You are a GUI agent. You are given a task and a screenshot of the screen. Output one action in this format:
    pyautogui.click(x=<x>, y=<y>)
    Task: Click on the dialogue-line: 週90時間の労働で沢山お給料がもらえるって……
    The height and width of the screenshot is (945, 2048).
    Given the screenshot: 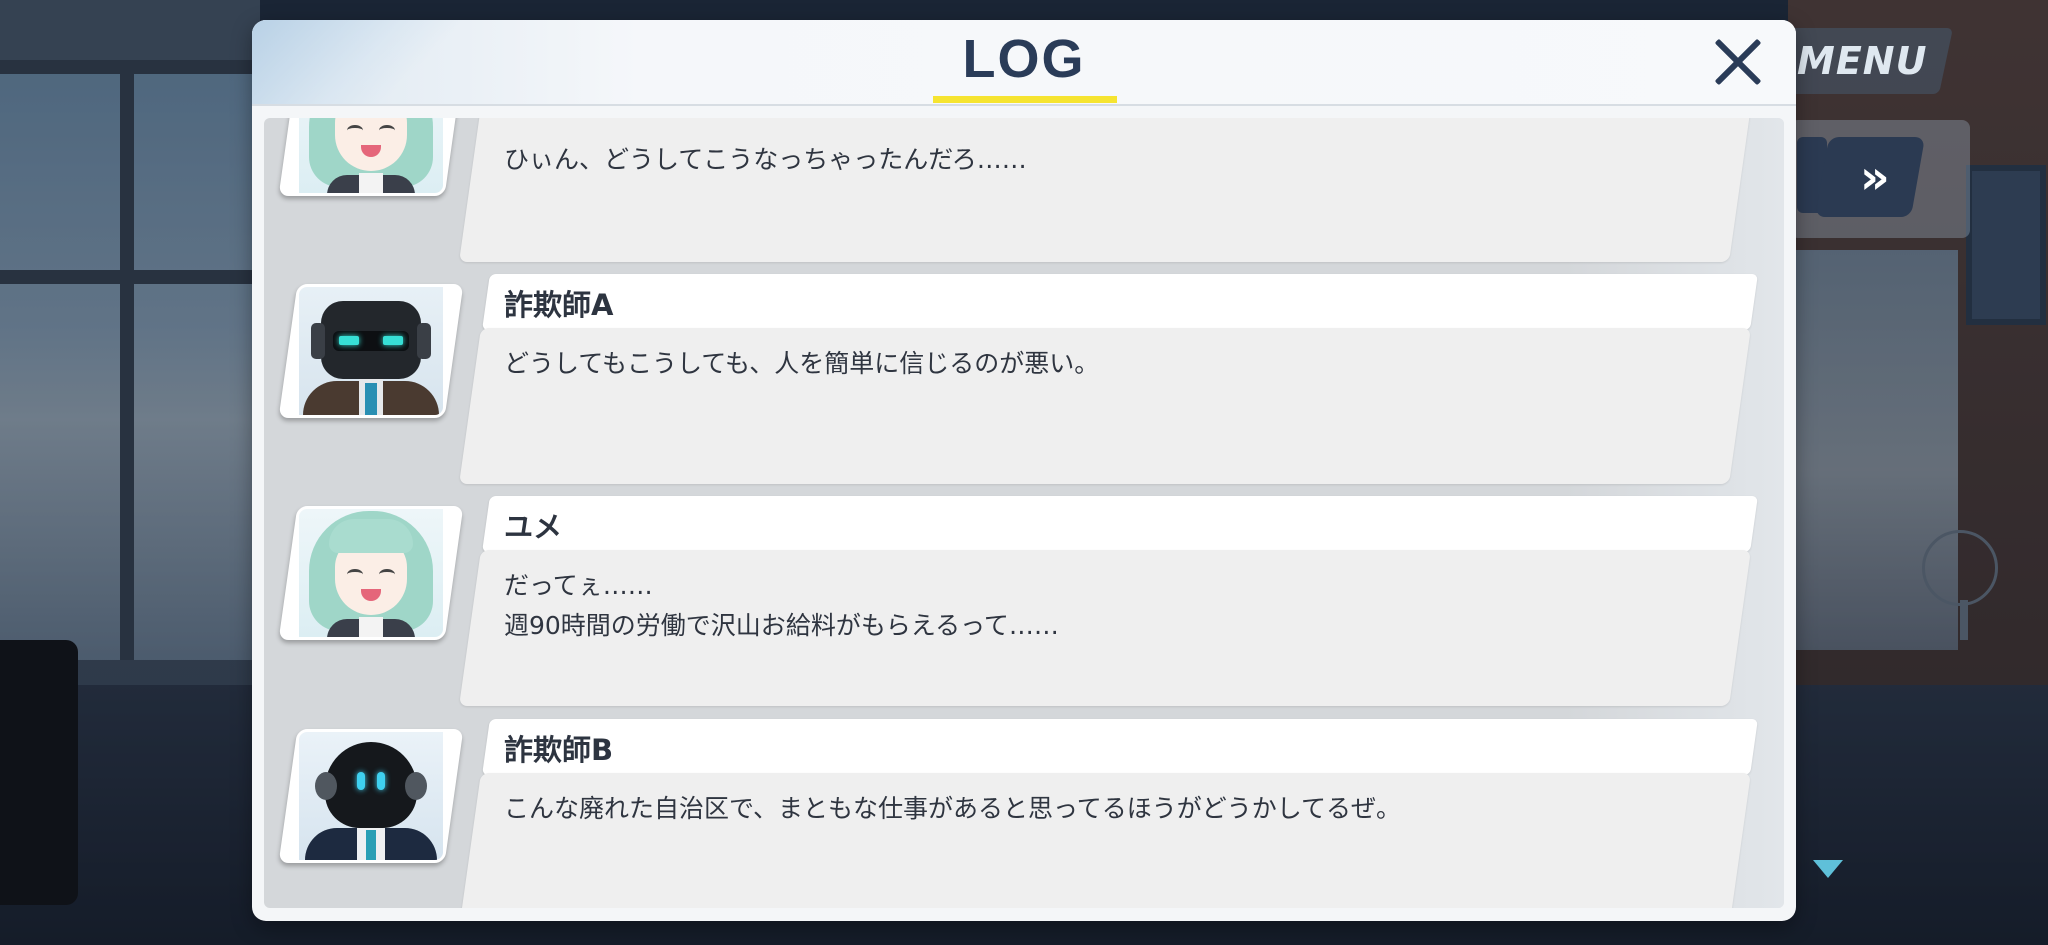 What is the action you would take?
    pyautogui.click(x=781, y=625)
    